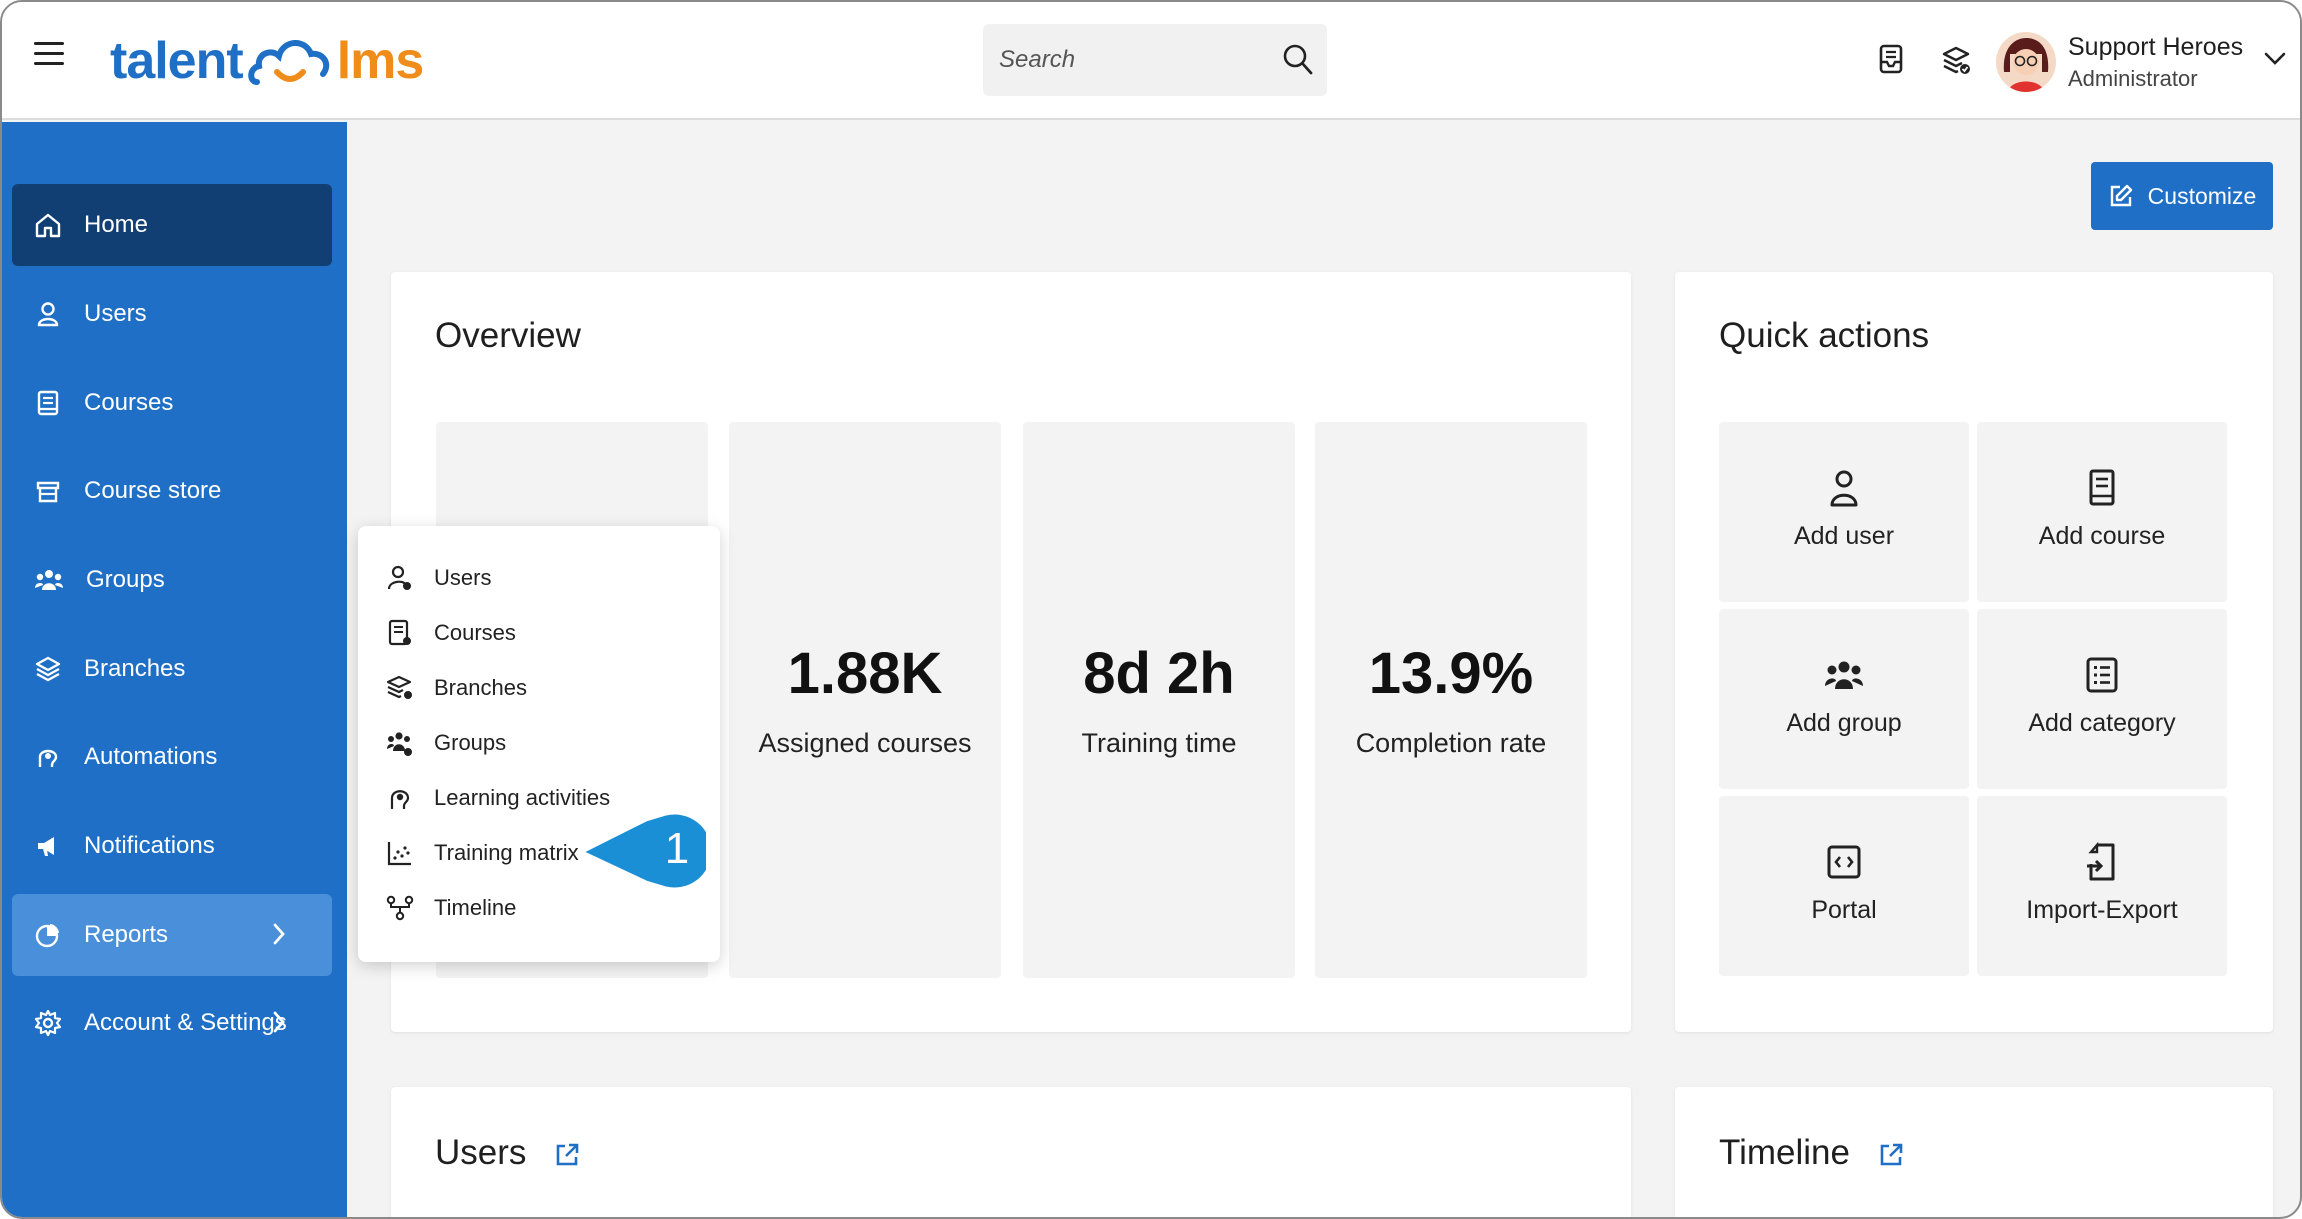 The image size is (2302, 1219). Describe the element at coordinates (1956, 60) in the screenshot. I see `branches-switch-icon` at that location.